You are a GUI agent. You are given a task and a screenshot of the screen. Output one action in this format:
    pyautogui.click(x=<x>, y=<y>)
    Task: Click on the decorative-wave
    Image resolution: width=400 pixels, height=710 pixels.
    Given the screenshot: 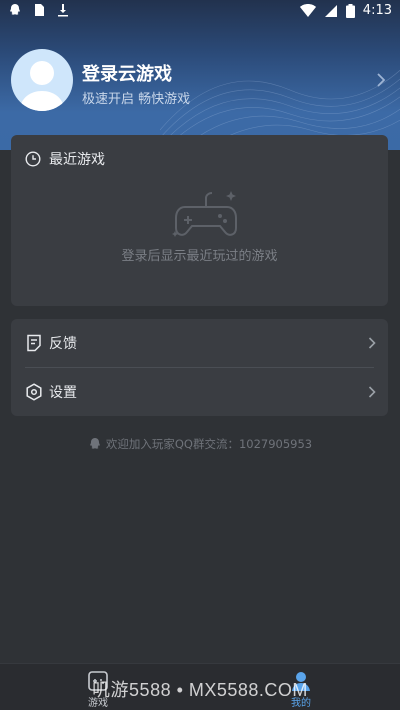 What is the action you would take?
    pyautogui.click(x=280, y=109)
    